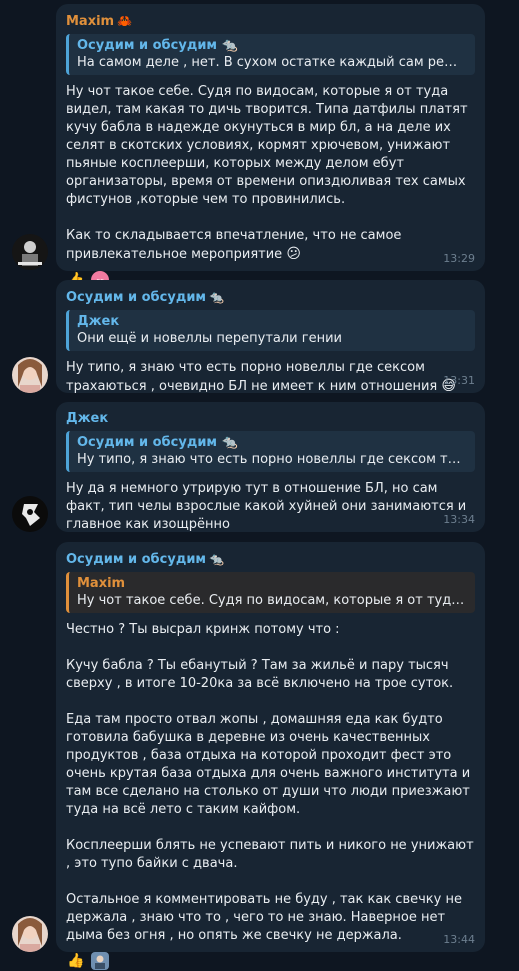  What do you see at coordinates (100, 961) in the screenshot?
I see `avatar-reaction-icon` at bounding box center [100, 961].